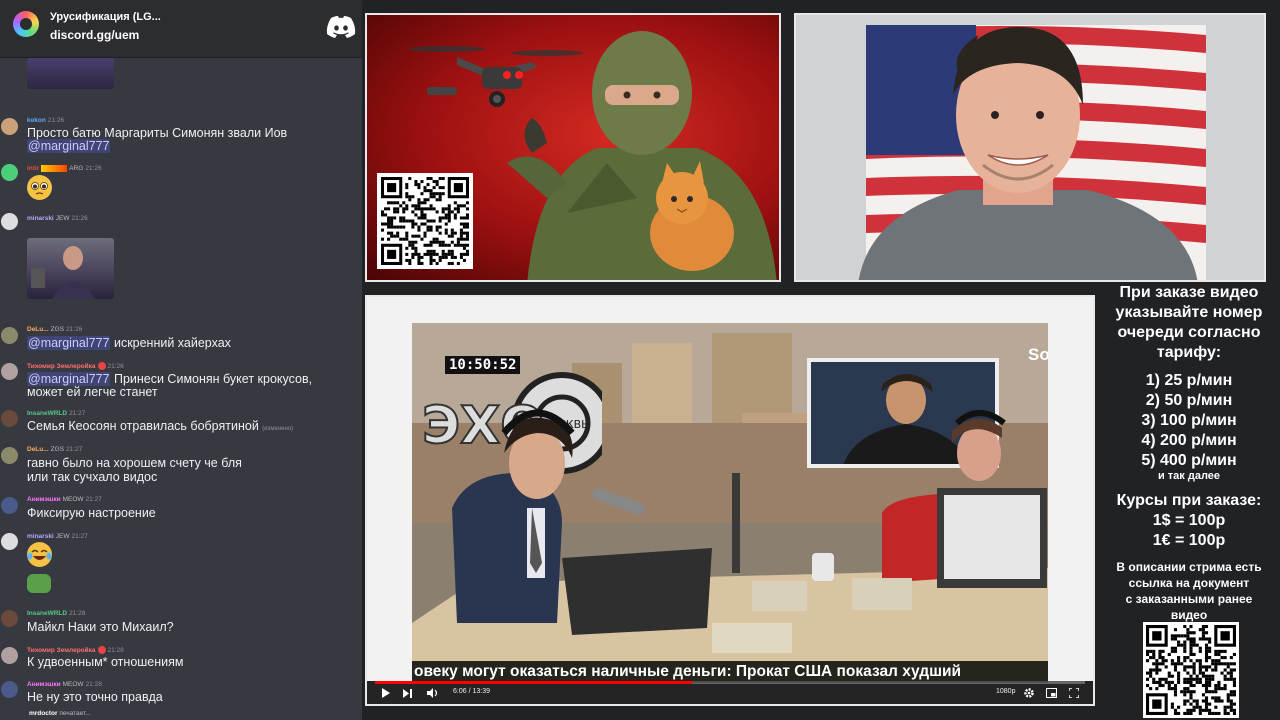  What do you see at coordinates (1189, 583) in the screenshot?
I see `info-footer: ссылка на документ` at bounding box center [1189, 583].